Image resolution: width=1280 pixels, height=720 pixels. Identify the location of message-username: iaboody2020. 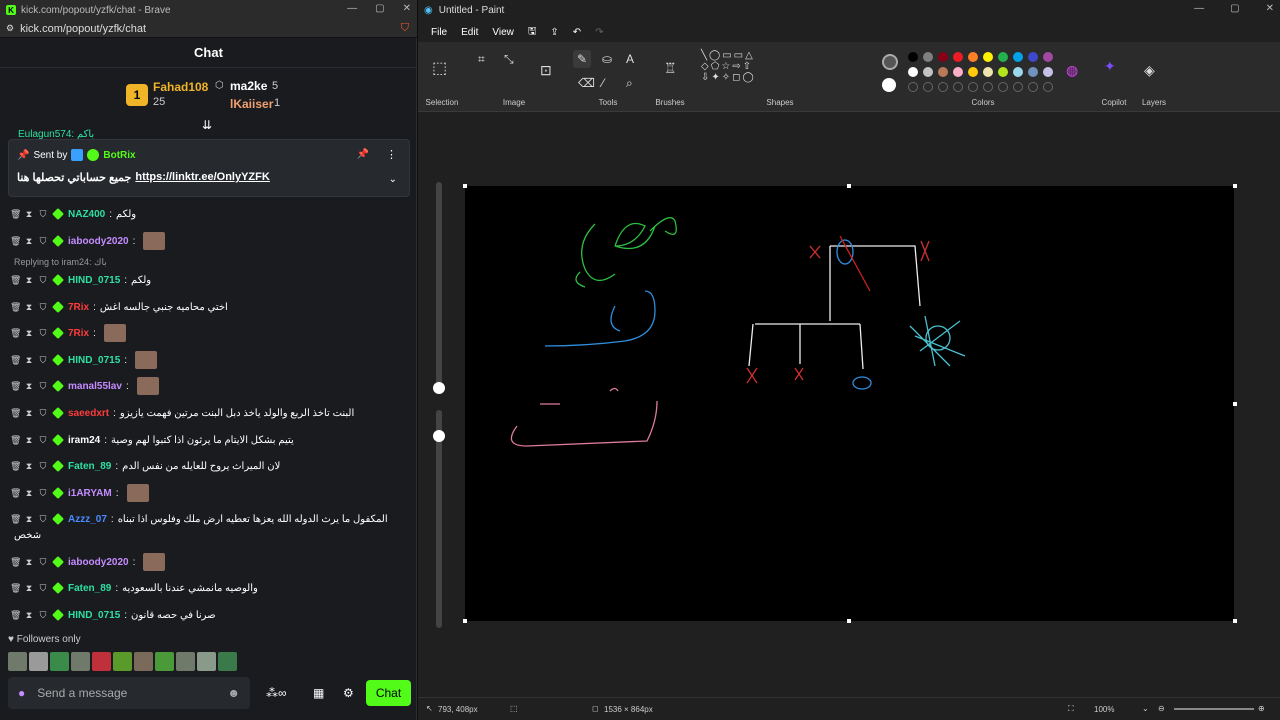
(98, 562).